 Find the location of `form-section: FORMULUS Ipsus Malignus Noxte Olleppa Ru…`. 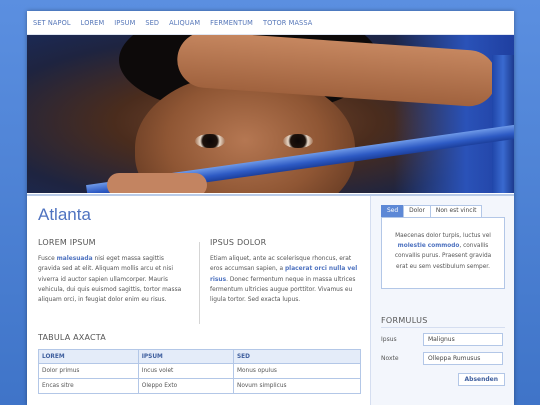

form-section: FORMULUS Ipsus Malignus Noxte Olleppa Ru… is located at coordinates (443, 351).